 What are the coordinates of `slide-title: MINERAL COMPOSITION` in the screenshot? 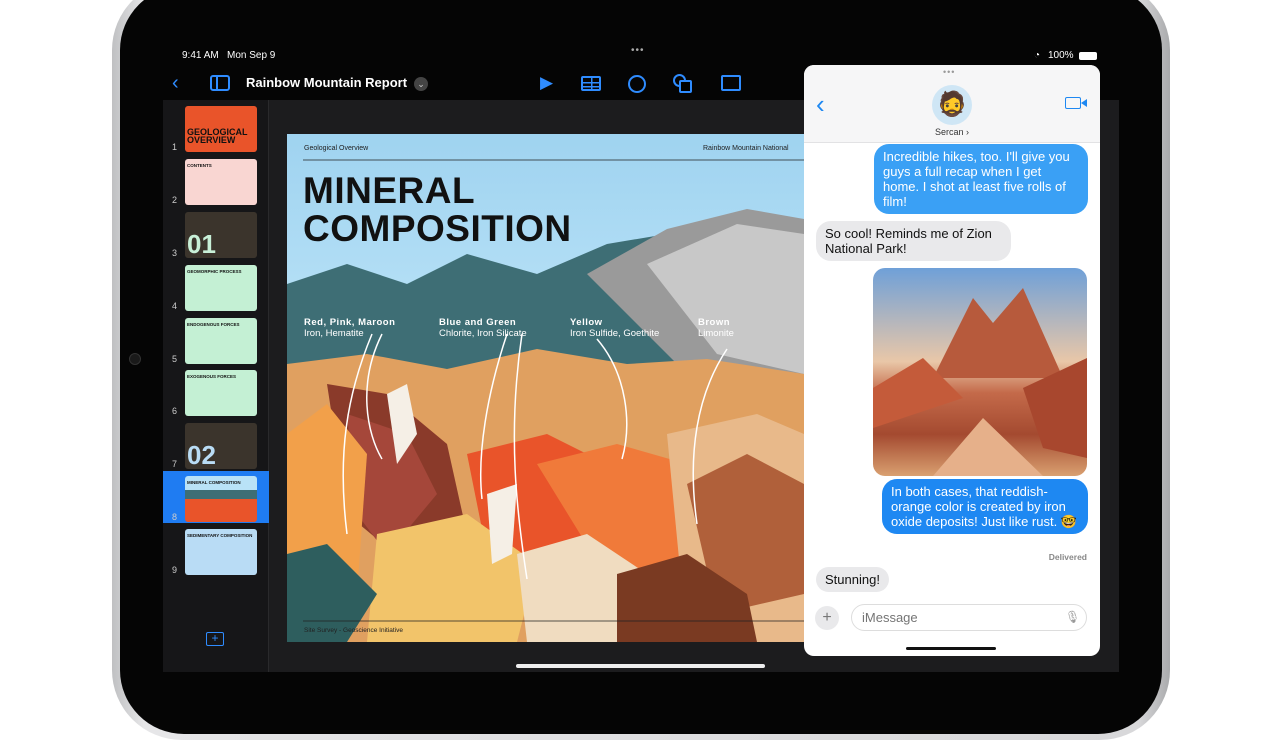 It's located at (437, 210).